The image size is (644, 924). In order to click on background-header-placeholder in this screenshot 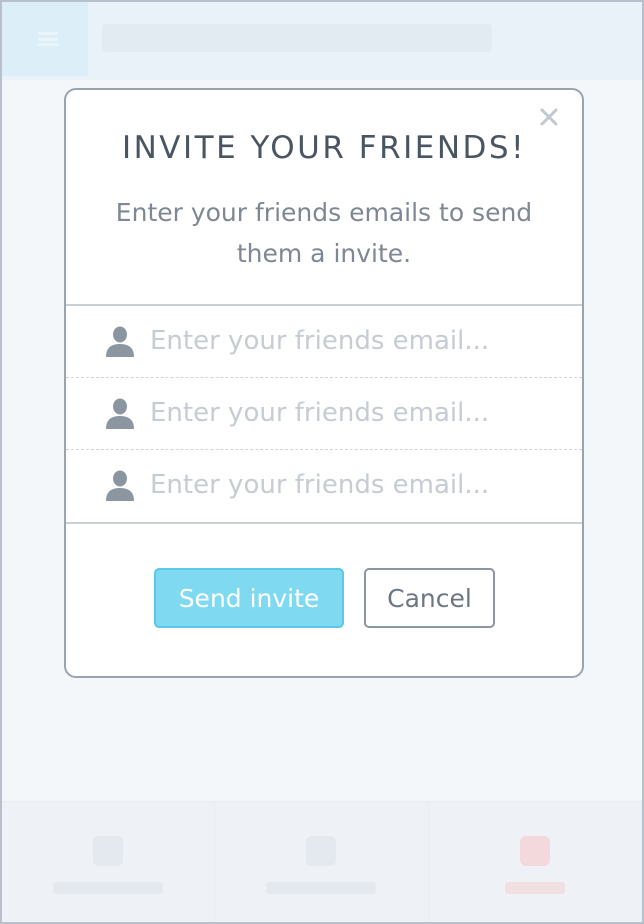, I will do `click(297, 38)`.